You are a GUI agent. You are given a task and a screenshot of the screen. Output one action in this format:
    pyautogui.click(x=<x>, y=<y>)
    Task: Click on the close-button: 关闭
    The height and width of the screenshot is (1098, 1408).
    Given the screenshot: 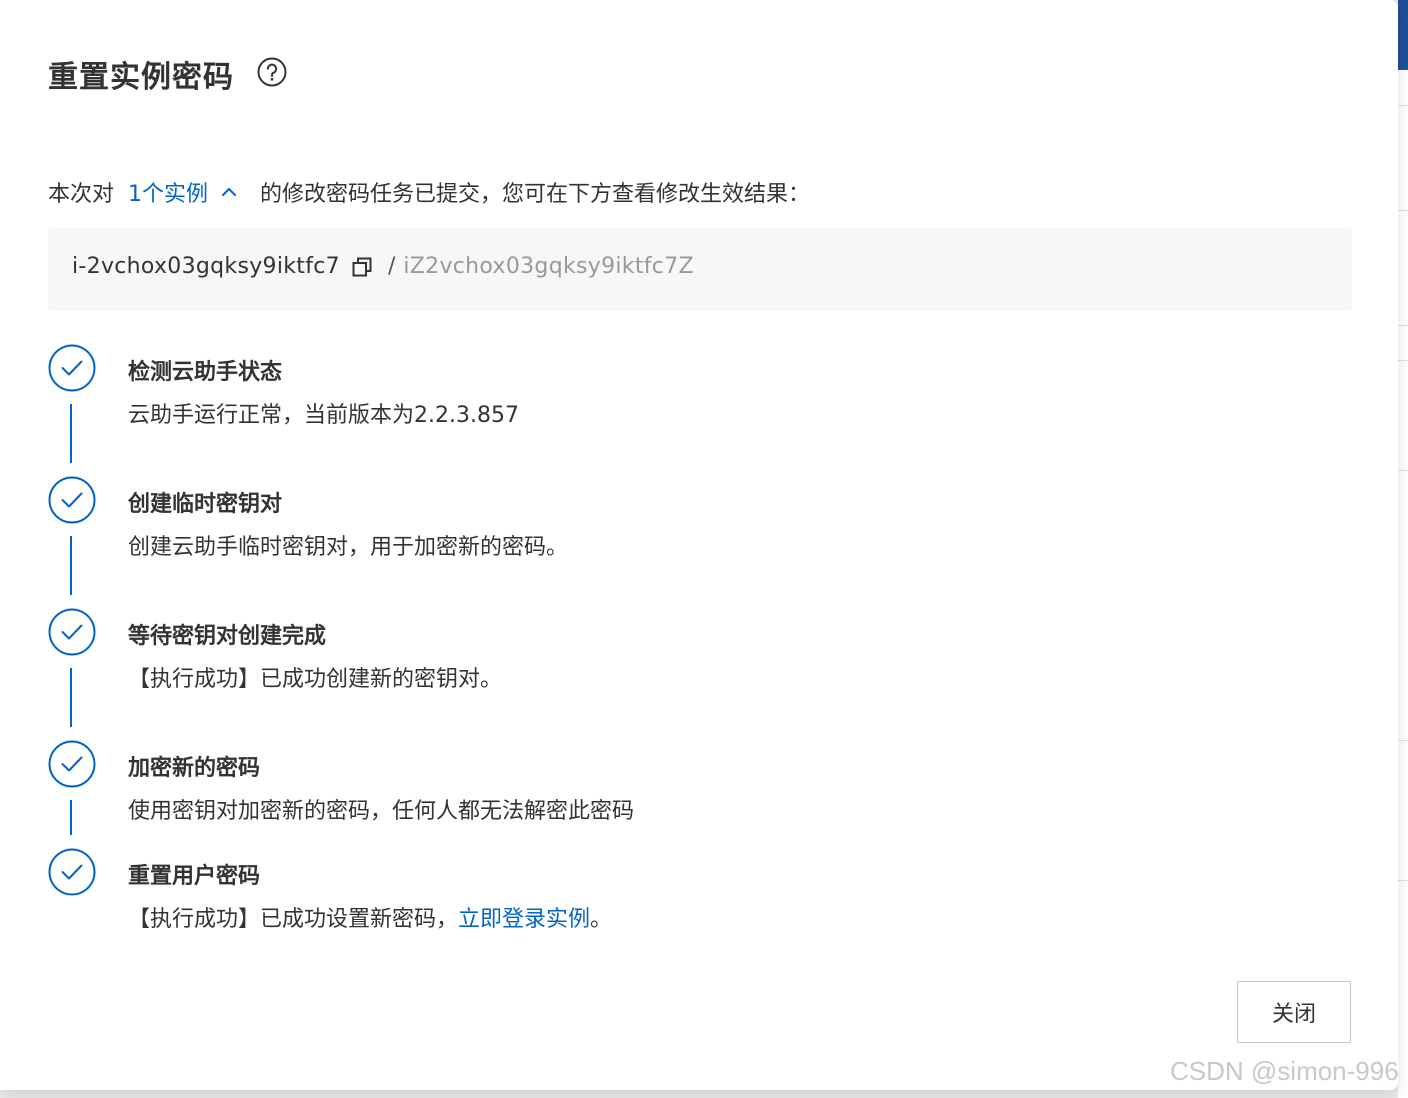 What is the action you would take?
    pyautogui.click(x=1294, y=1012)
    